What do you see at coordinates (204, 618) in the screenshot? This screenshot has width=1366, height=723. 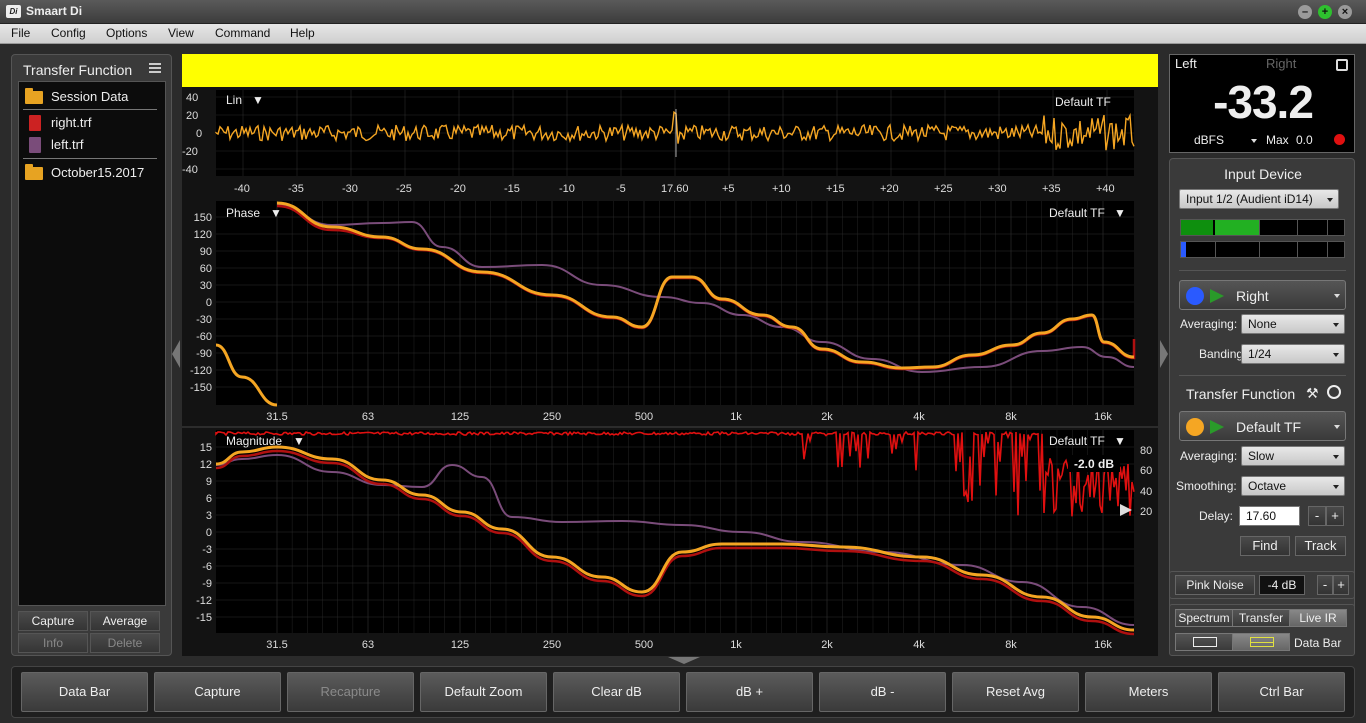 I see `mag-y-tick: -15` at bounding box center [204, 618].